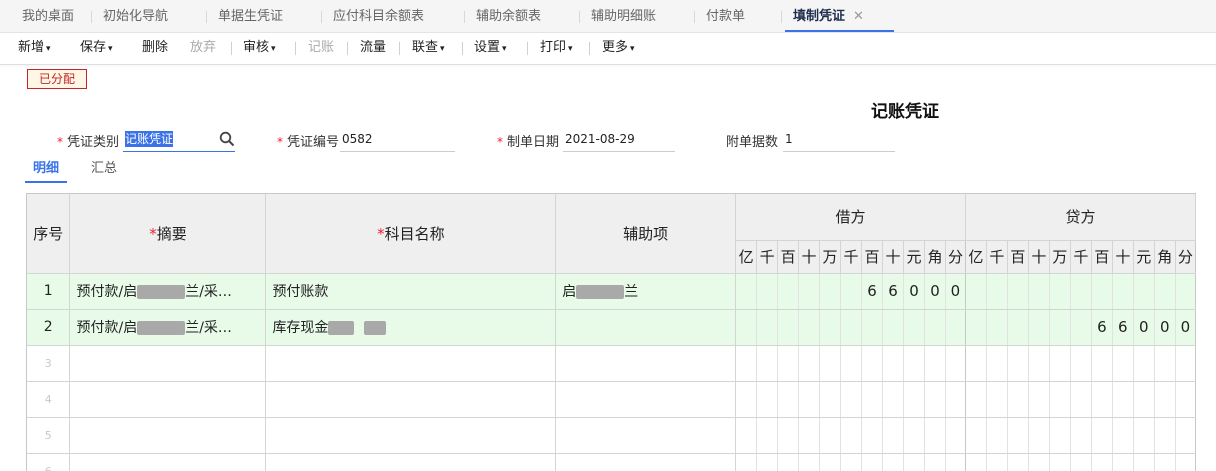 The height and width of the screenshot is (471, 1216). What do you see at coordinates (203, 48) in the screenshot?
I see `discard-button: 放弃` at bounding box center [203, 48].